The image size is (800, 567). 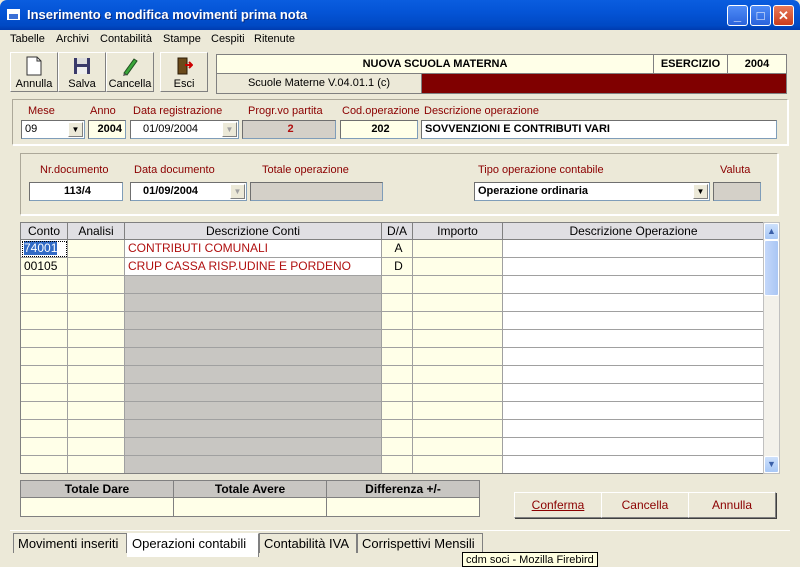 I want to click on scroll-thumb, so click(x=771, y=268).